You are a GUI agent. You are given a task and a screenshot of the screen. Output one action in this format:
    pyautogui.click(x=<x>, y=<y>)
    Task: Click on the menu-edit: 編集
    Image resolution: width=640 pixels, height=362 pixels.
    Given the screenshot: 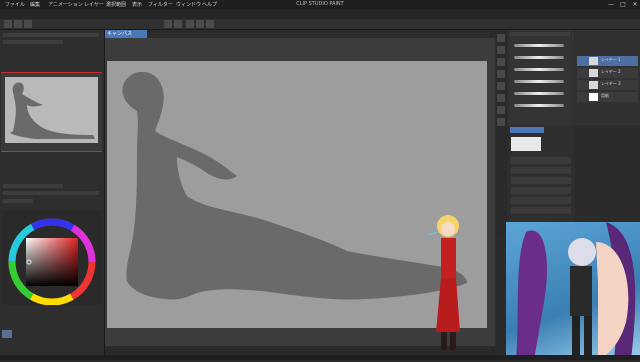 What is the action you would take?
    pyautogui.click(x=35, y=5)
    